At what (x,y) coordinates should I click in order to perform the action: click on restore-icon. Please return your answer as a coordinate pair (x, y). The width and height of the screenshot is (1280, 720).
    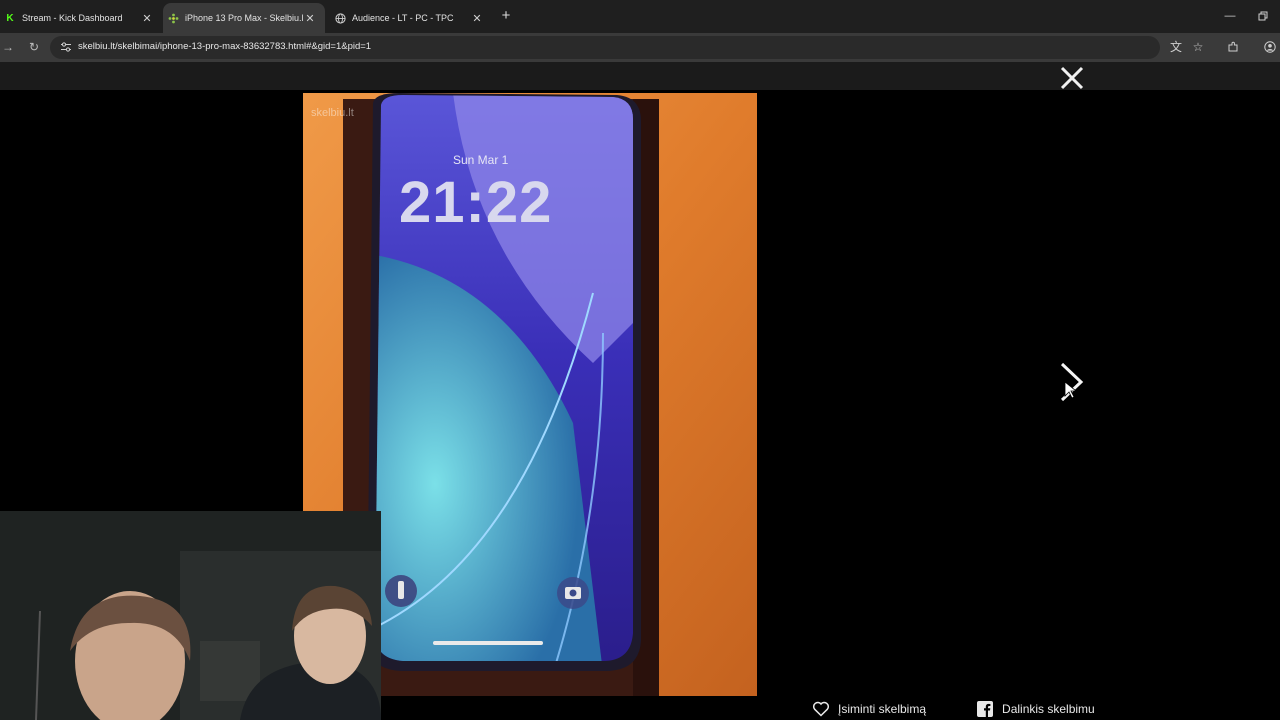
    Looking at the image, I should click on (1263, 16).